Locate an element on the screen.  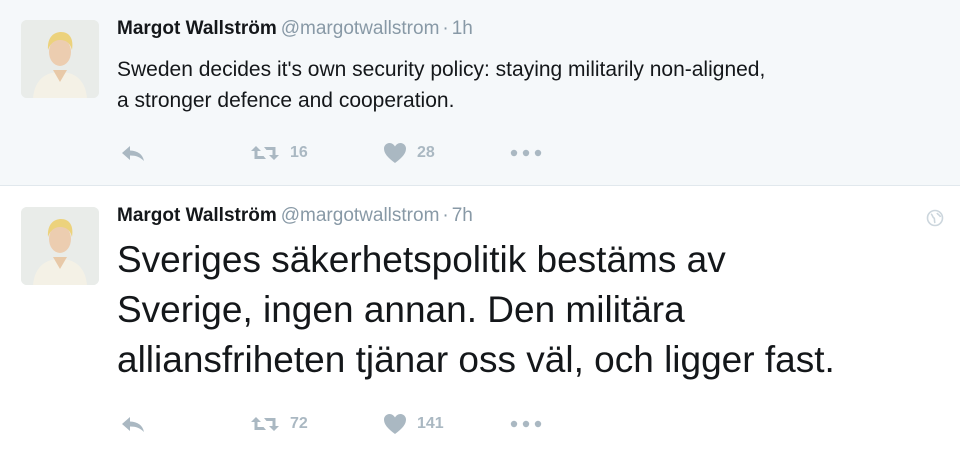
retweet-button: 16 is located at coordinates (279, 153).